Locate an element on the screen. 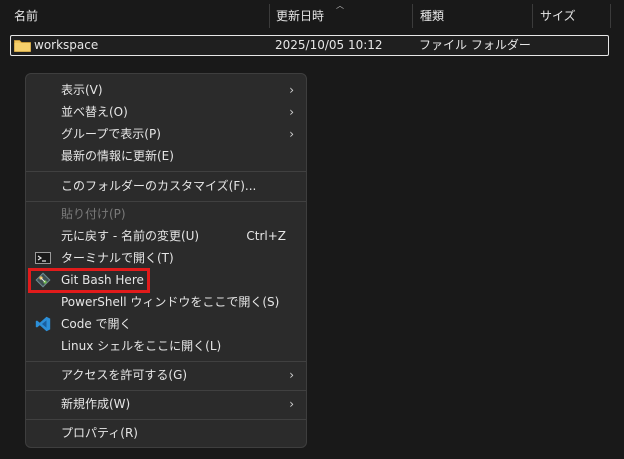 The image size is (624, 459). menu-item-label: 並べ替え(O) is located at coordinates (94, 112).